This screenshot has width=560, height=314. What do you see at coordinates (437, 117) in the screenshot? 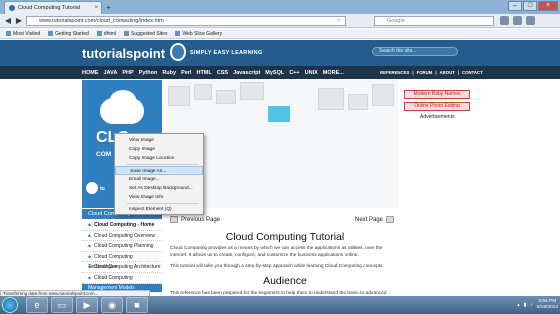
I see `advertisements-label: Advertisements` at bounding box center [437, 117].